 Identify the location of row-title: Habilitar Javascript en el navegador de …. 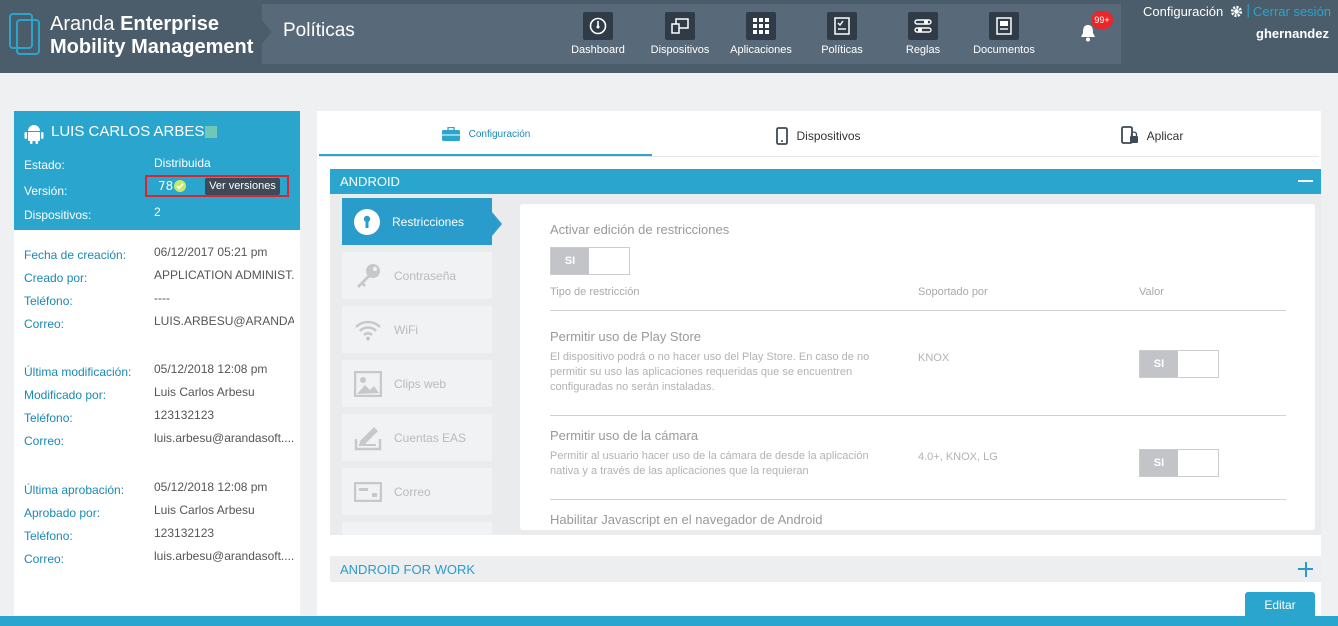
(686, 519).